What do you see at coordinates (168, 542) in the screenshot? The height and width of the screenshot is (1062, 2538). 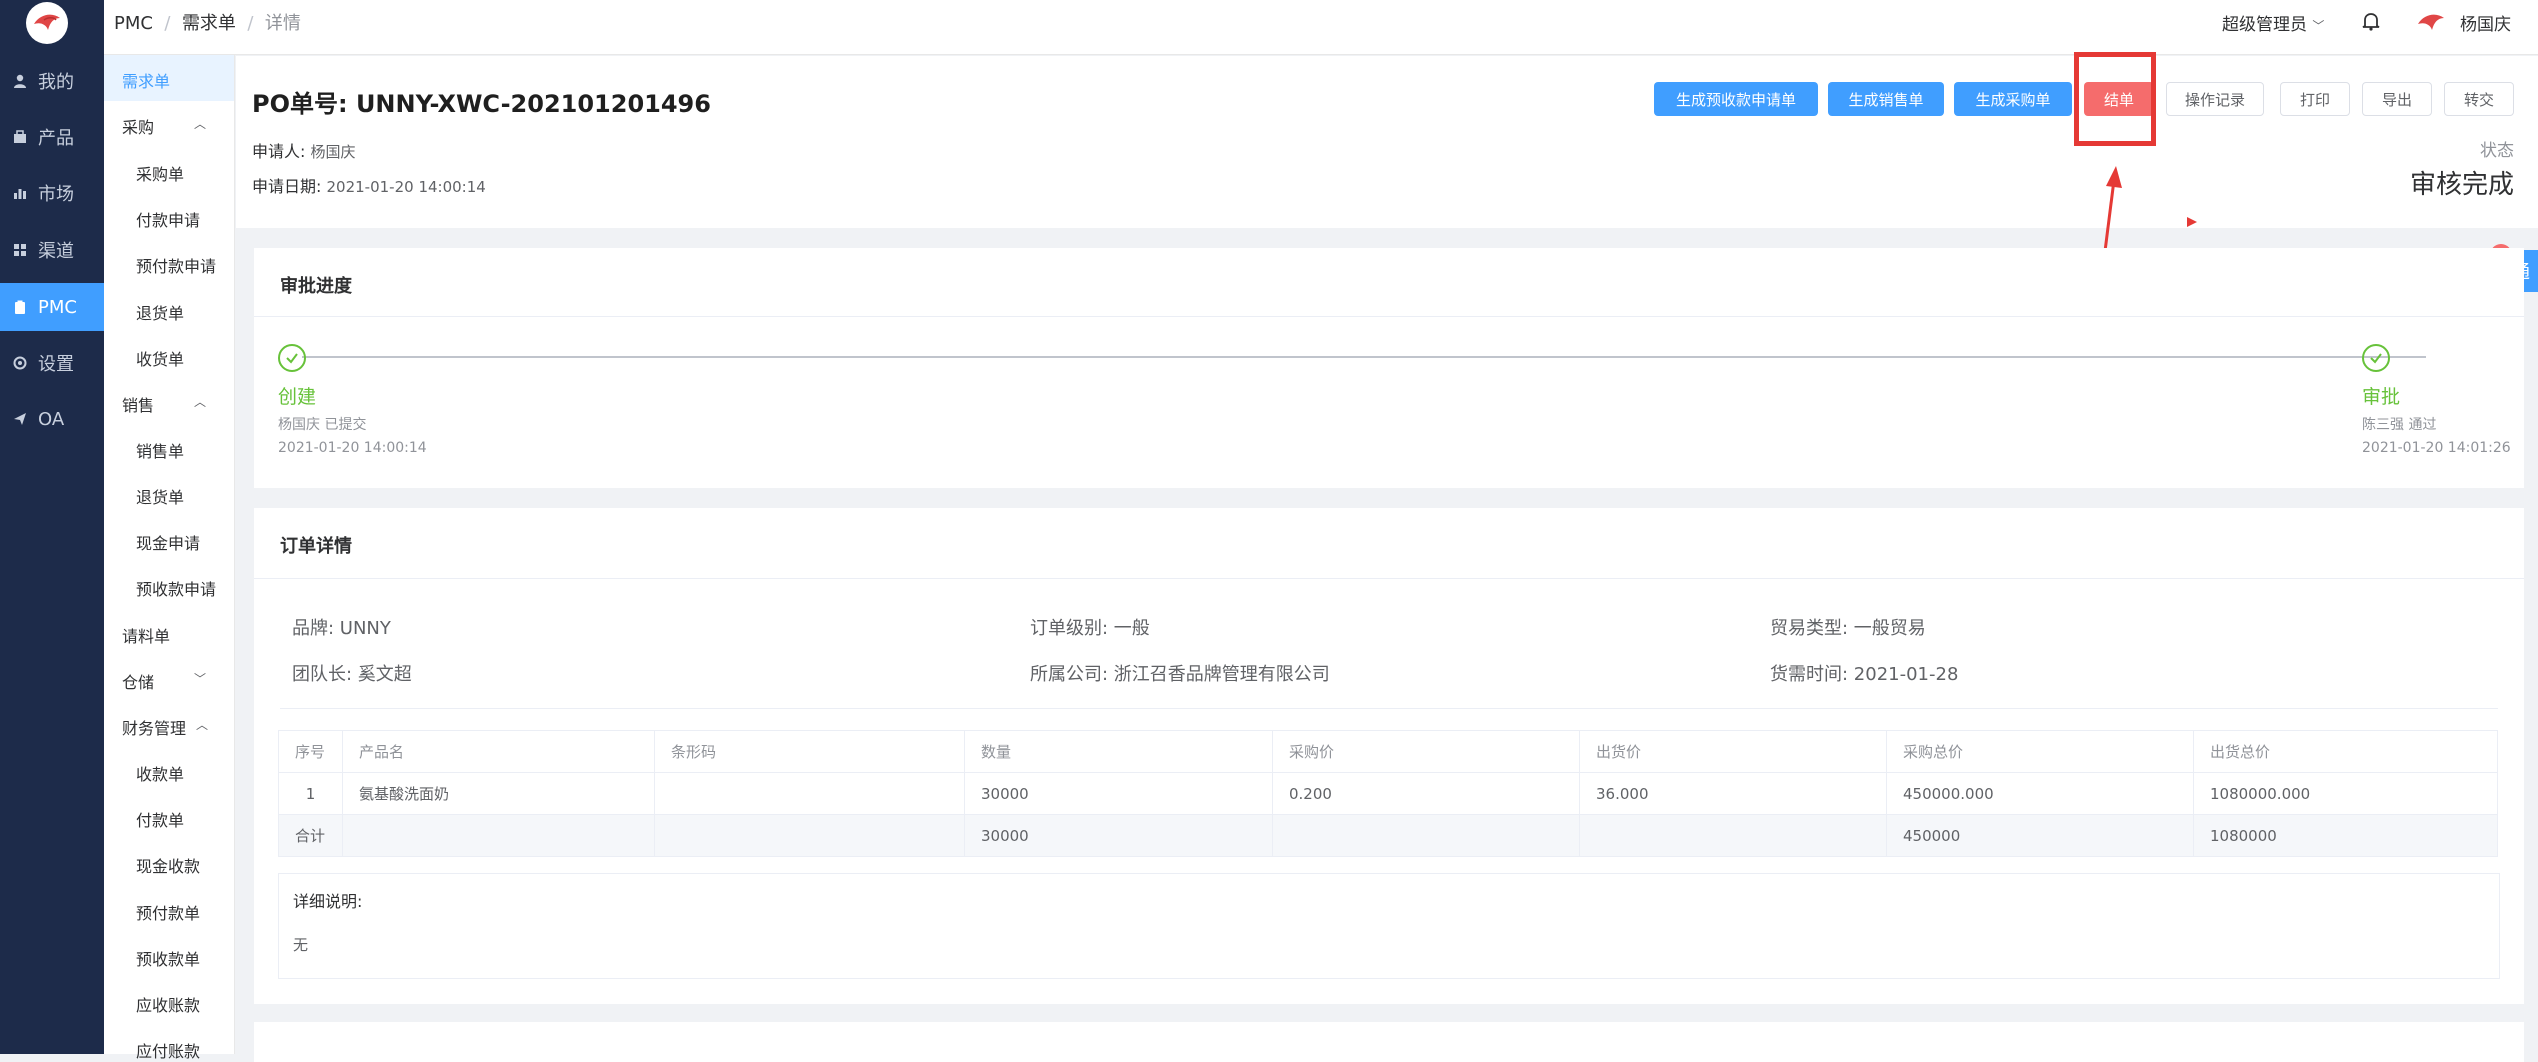 I see `subnav-item-cash-request: 现金申请` at bounding box center [168, 542].